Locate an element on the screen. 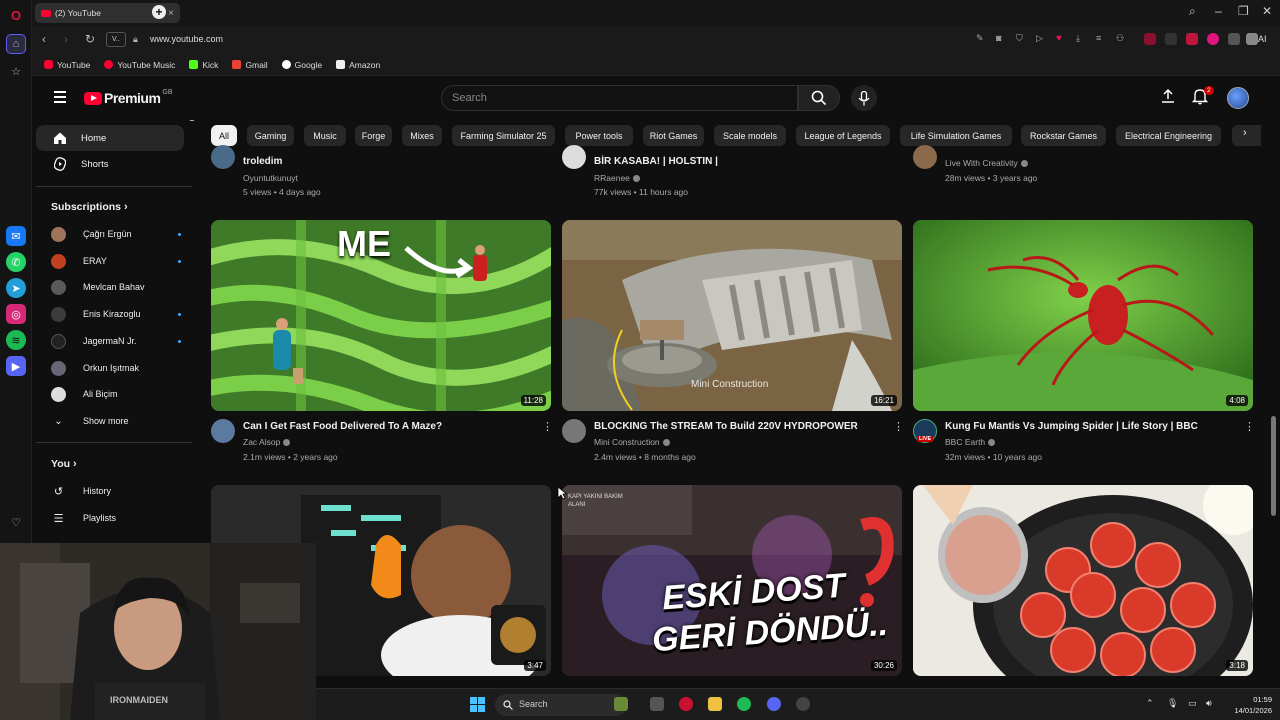 The image size is (1280, 720). show-more-button: ⌄ Show more is located at coordinates (116, 421).